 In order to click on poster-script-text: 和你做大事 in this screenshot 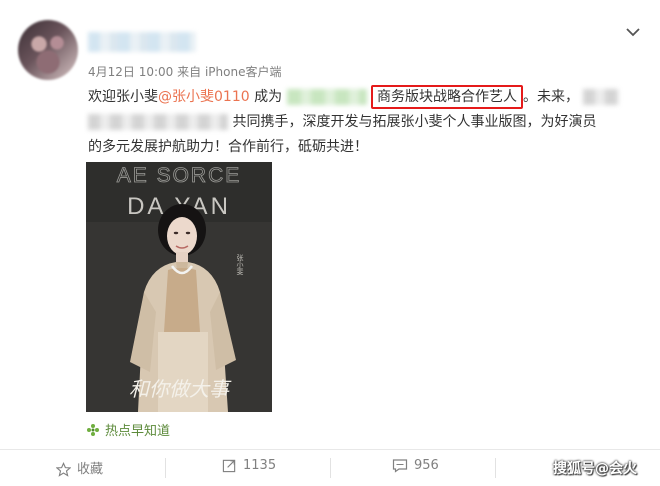, I will do `click(180, 389)`.